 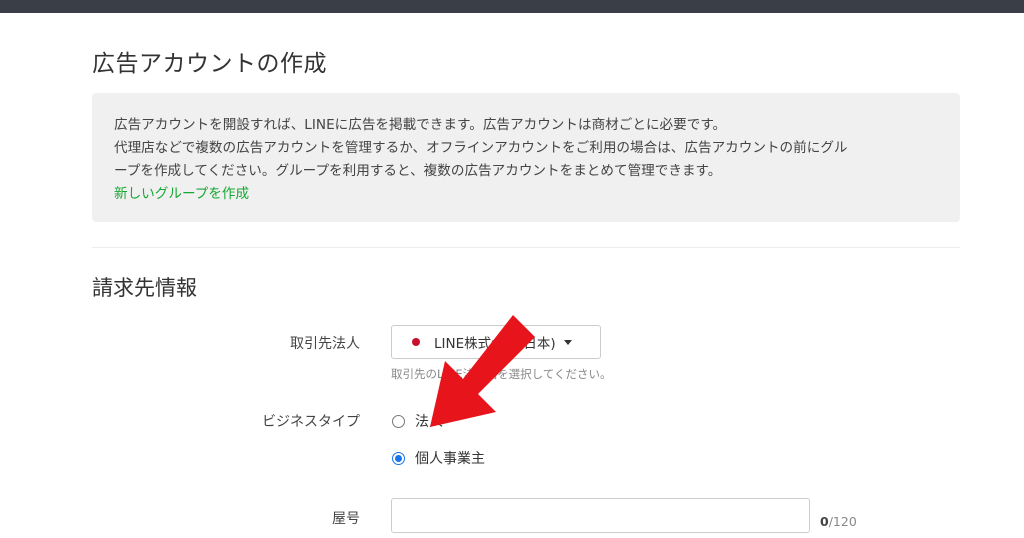 I want to click on radio-option-corporation: 法人, so click(x=417, y=421).